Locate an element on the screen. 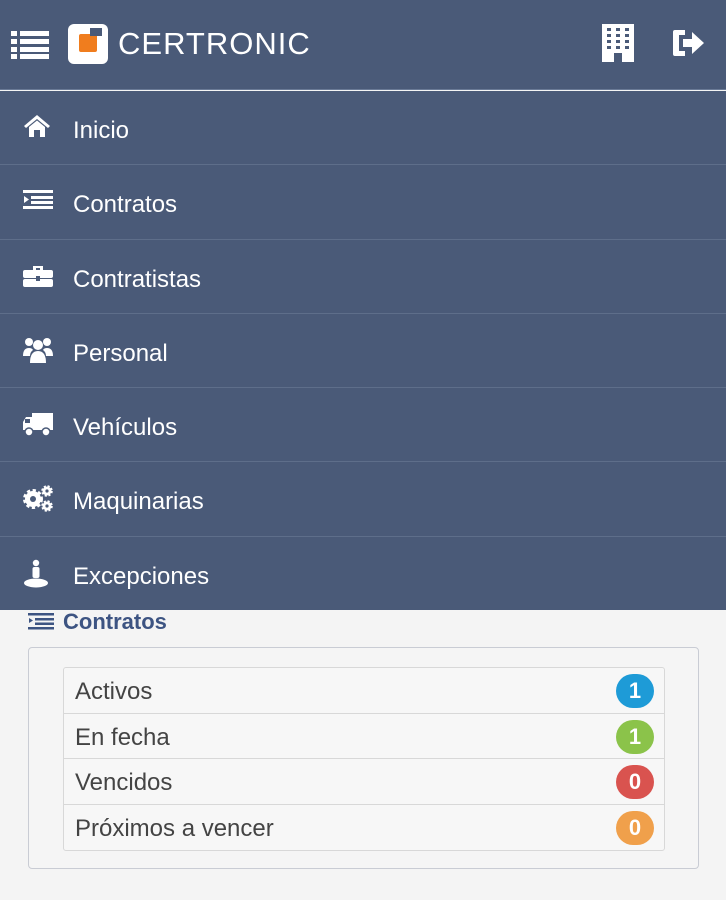  nav-label: Personal is located at coordinates (120, 353).